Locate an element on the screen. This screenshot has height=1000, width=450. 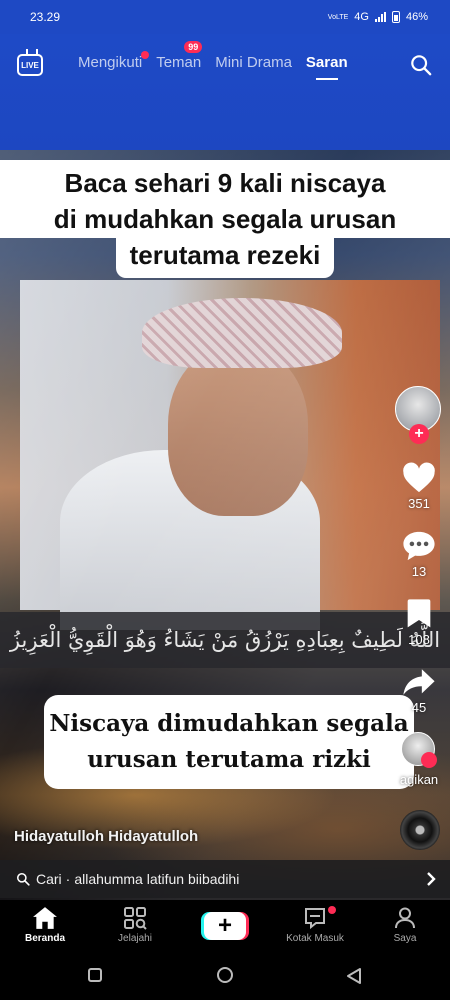
teman-badge: 99 is located at coordinates (193, 47).